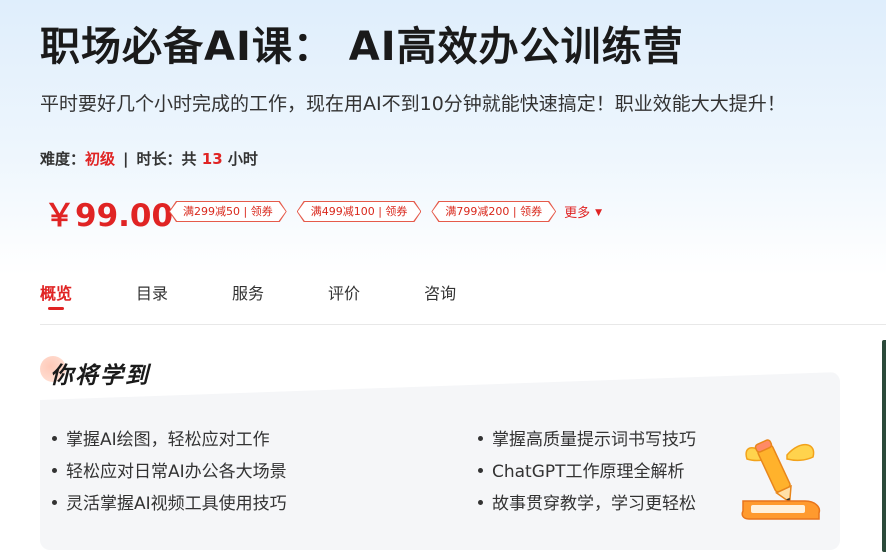  I want to click on learn-list-right: 掌握高质量提示词书写技巧 ChatGPT工作原理全解析 故事贯穿教学，学习更轻松, so click(587, 476).